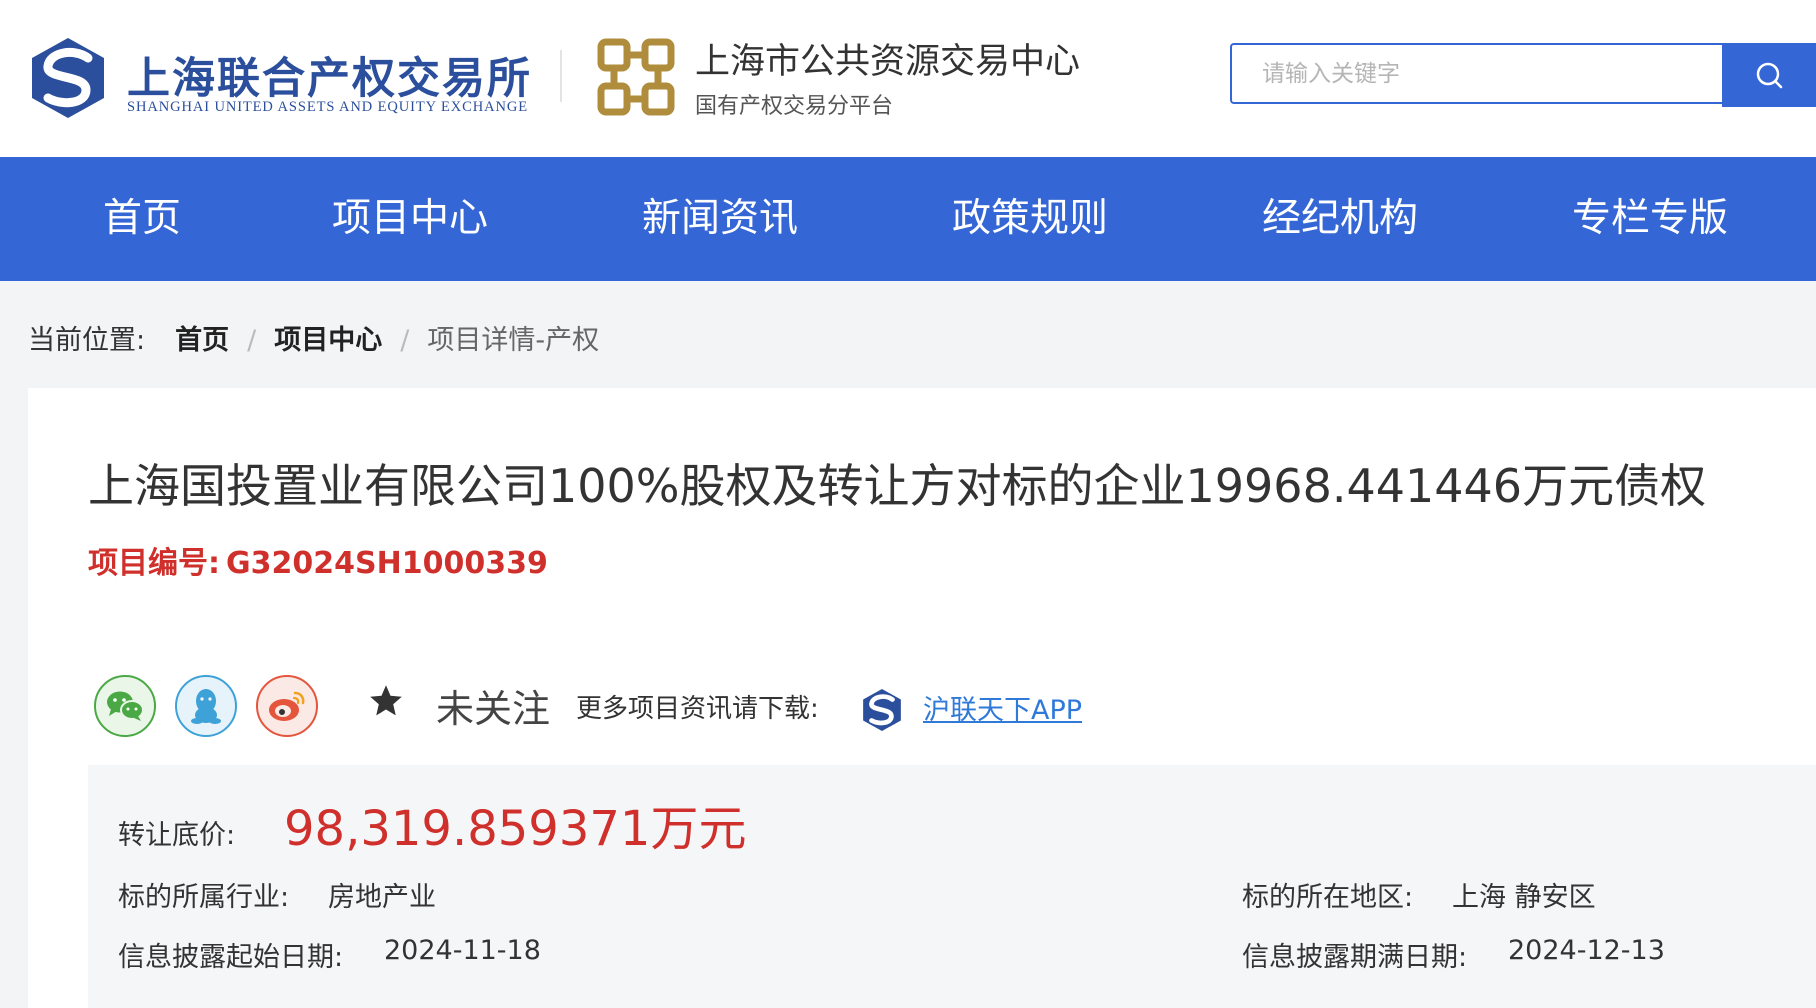 Image resolution: width=1816 pixels, height=1008 pixels. I want to click on project-code: 项目编号: G32024SH1000339, so click(318, 560).